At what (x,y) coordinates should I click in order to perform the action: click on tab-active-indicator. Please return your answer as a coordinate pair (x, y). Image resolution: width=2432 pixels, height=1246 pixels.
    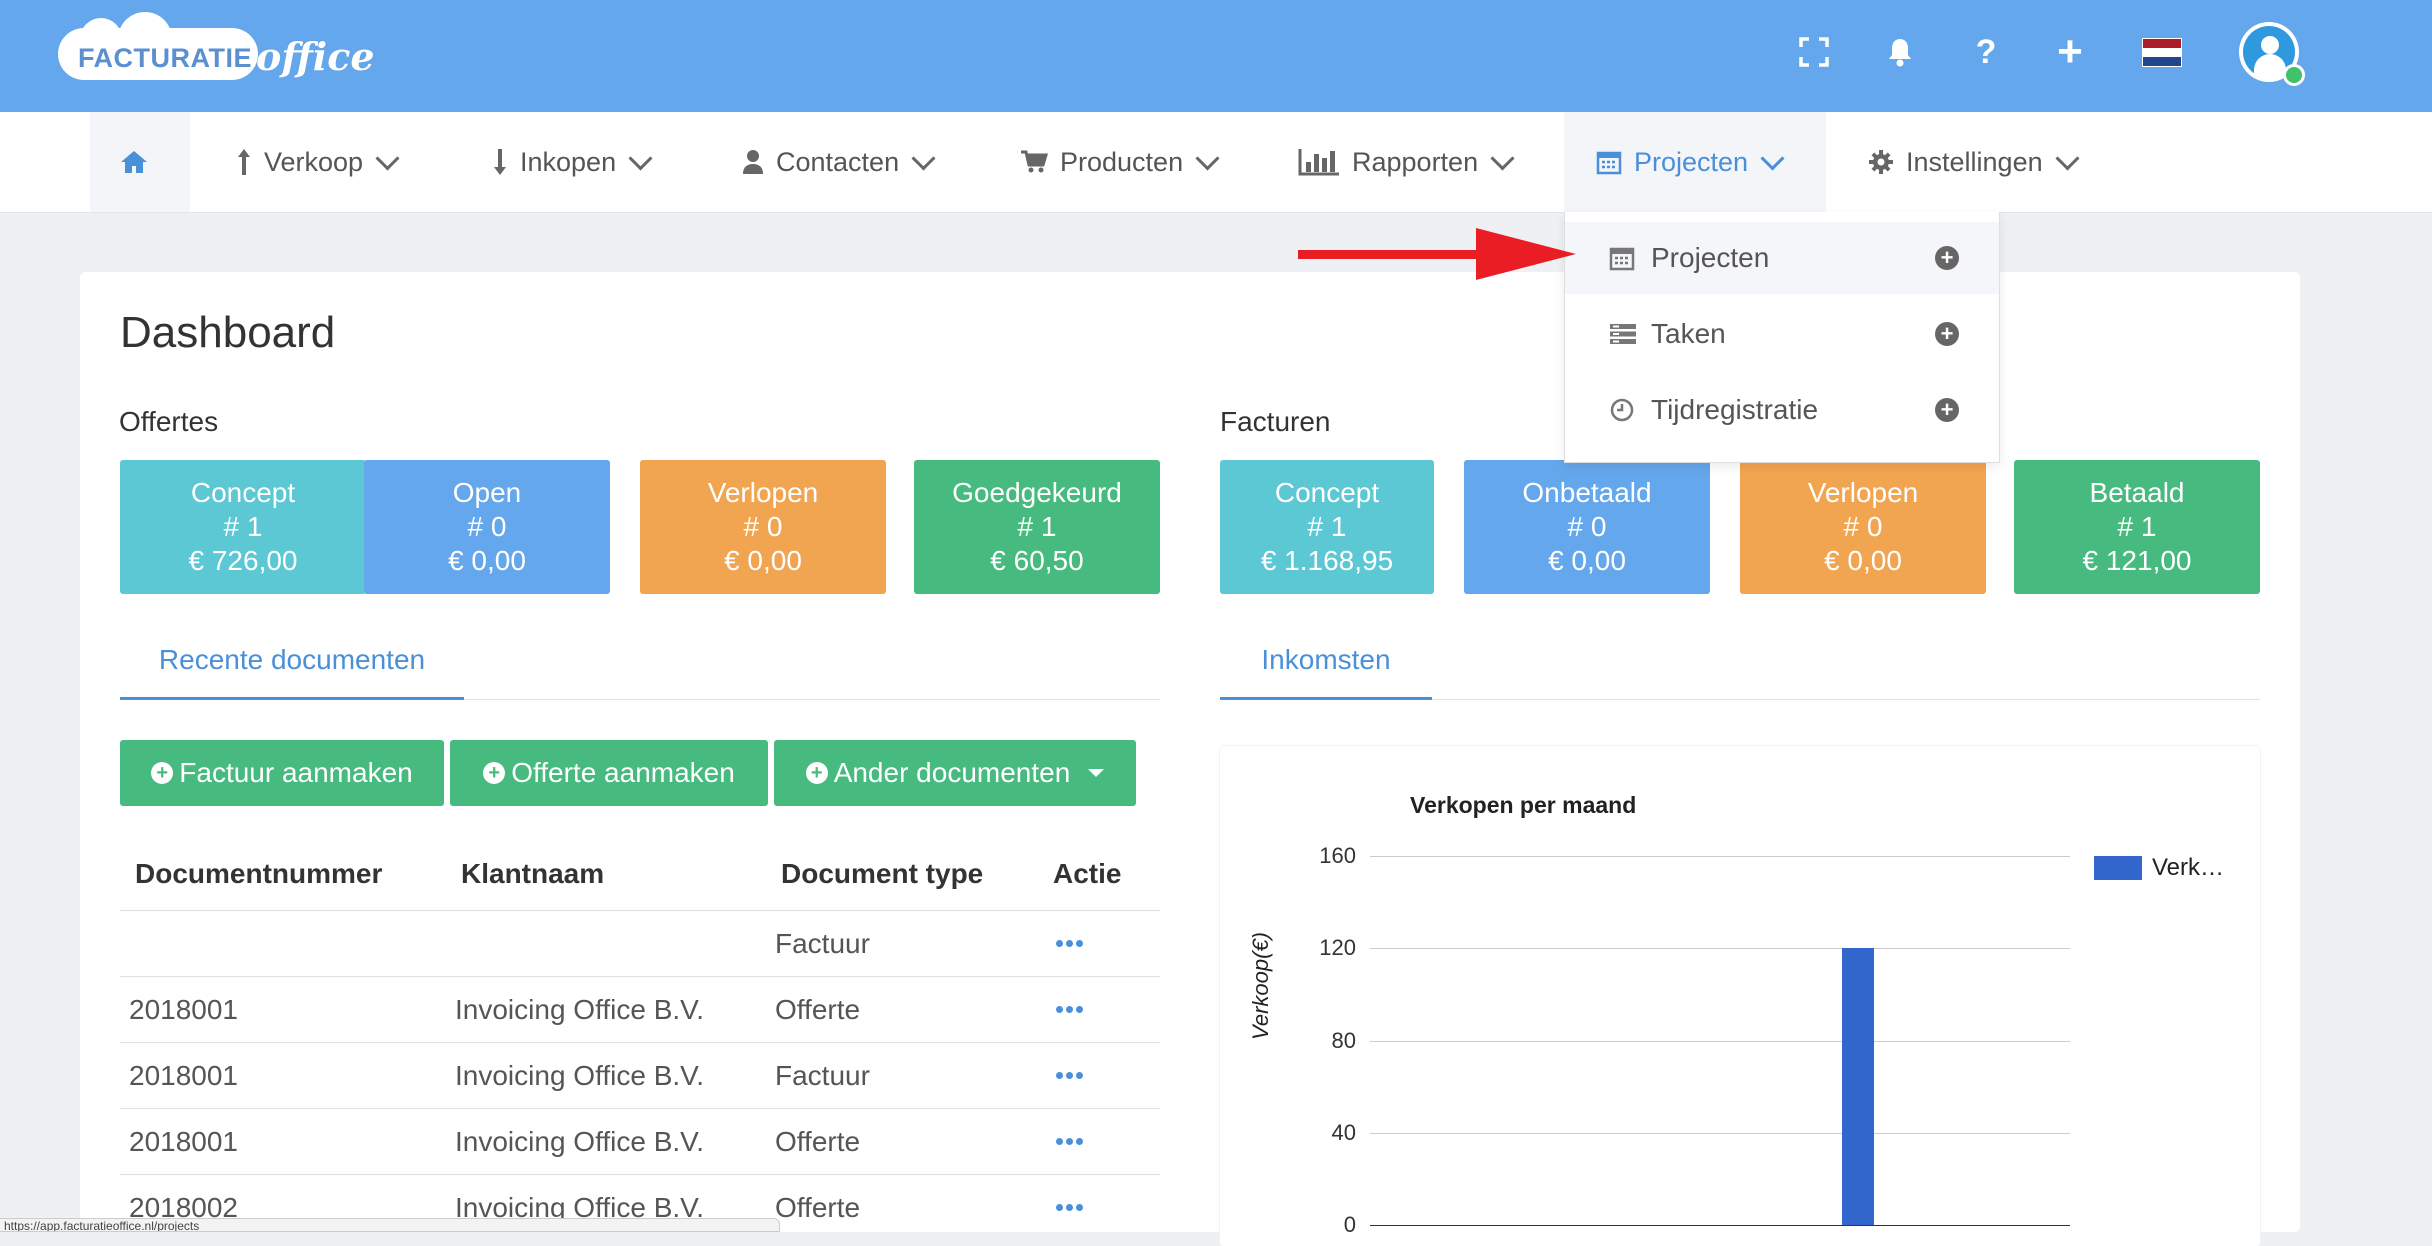
    Looking at the image, I should click on (1326, 698).